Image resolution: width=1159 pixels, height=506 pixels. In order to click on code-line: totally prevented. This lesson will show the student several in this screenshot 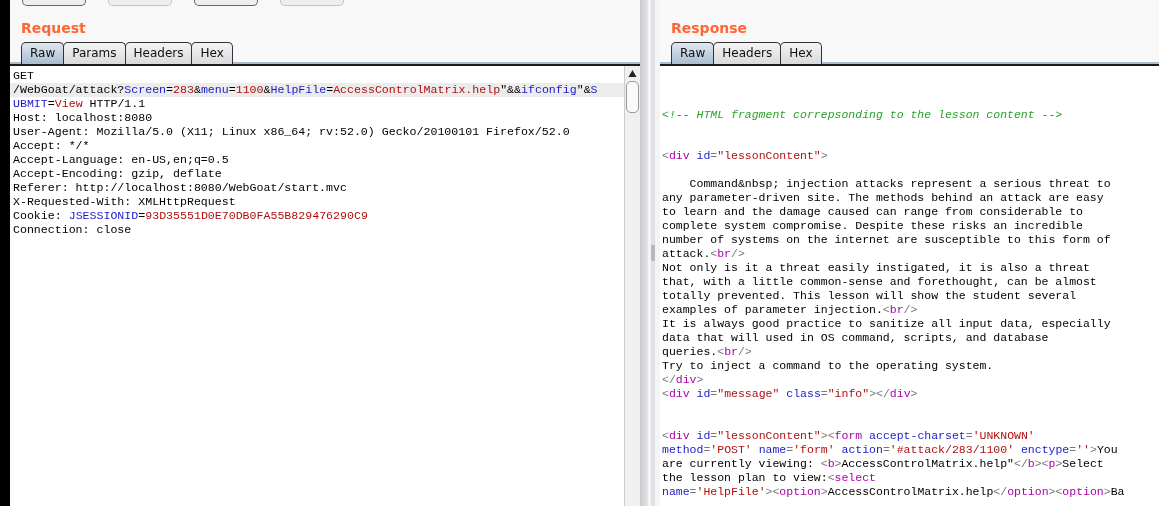, I will do `click(869, 296)`.